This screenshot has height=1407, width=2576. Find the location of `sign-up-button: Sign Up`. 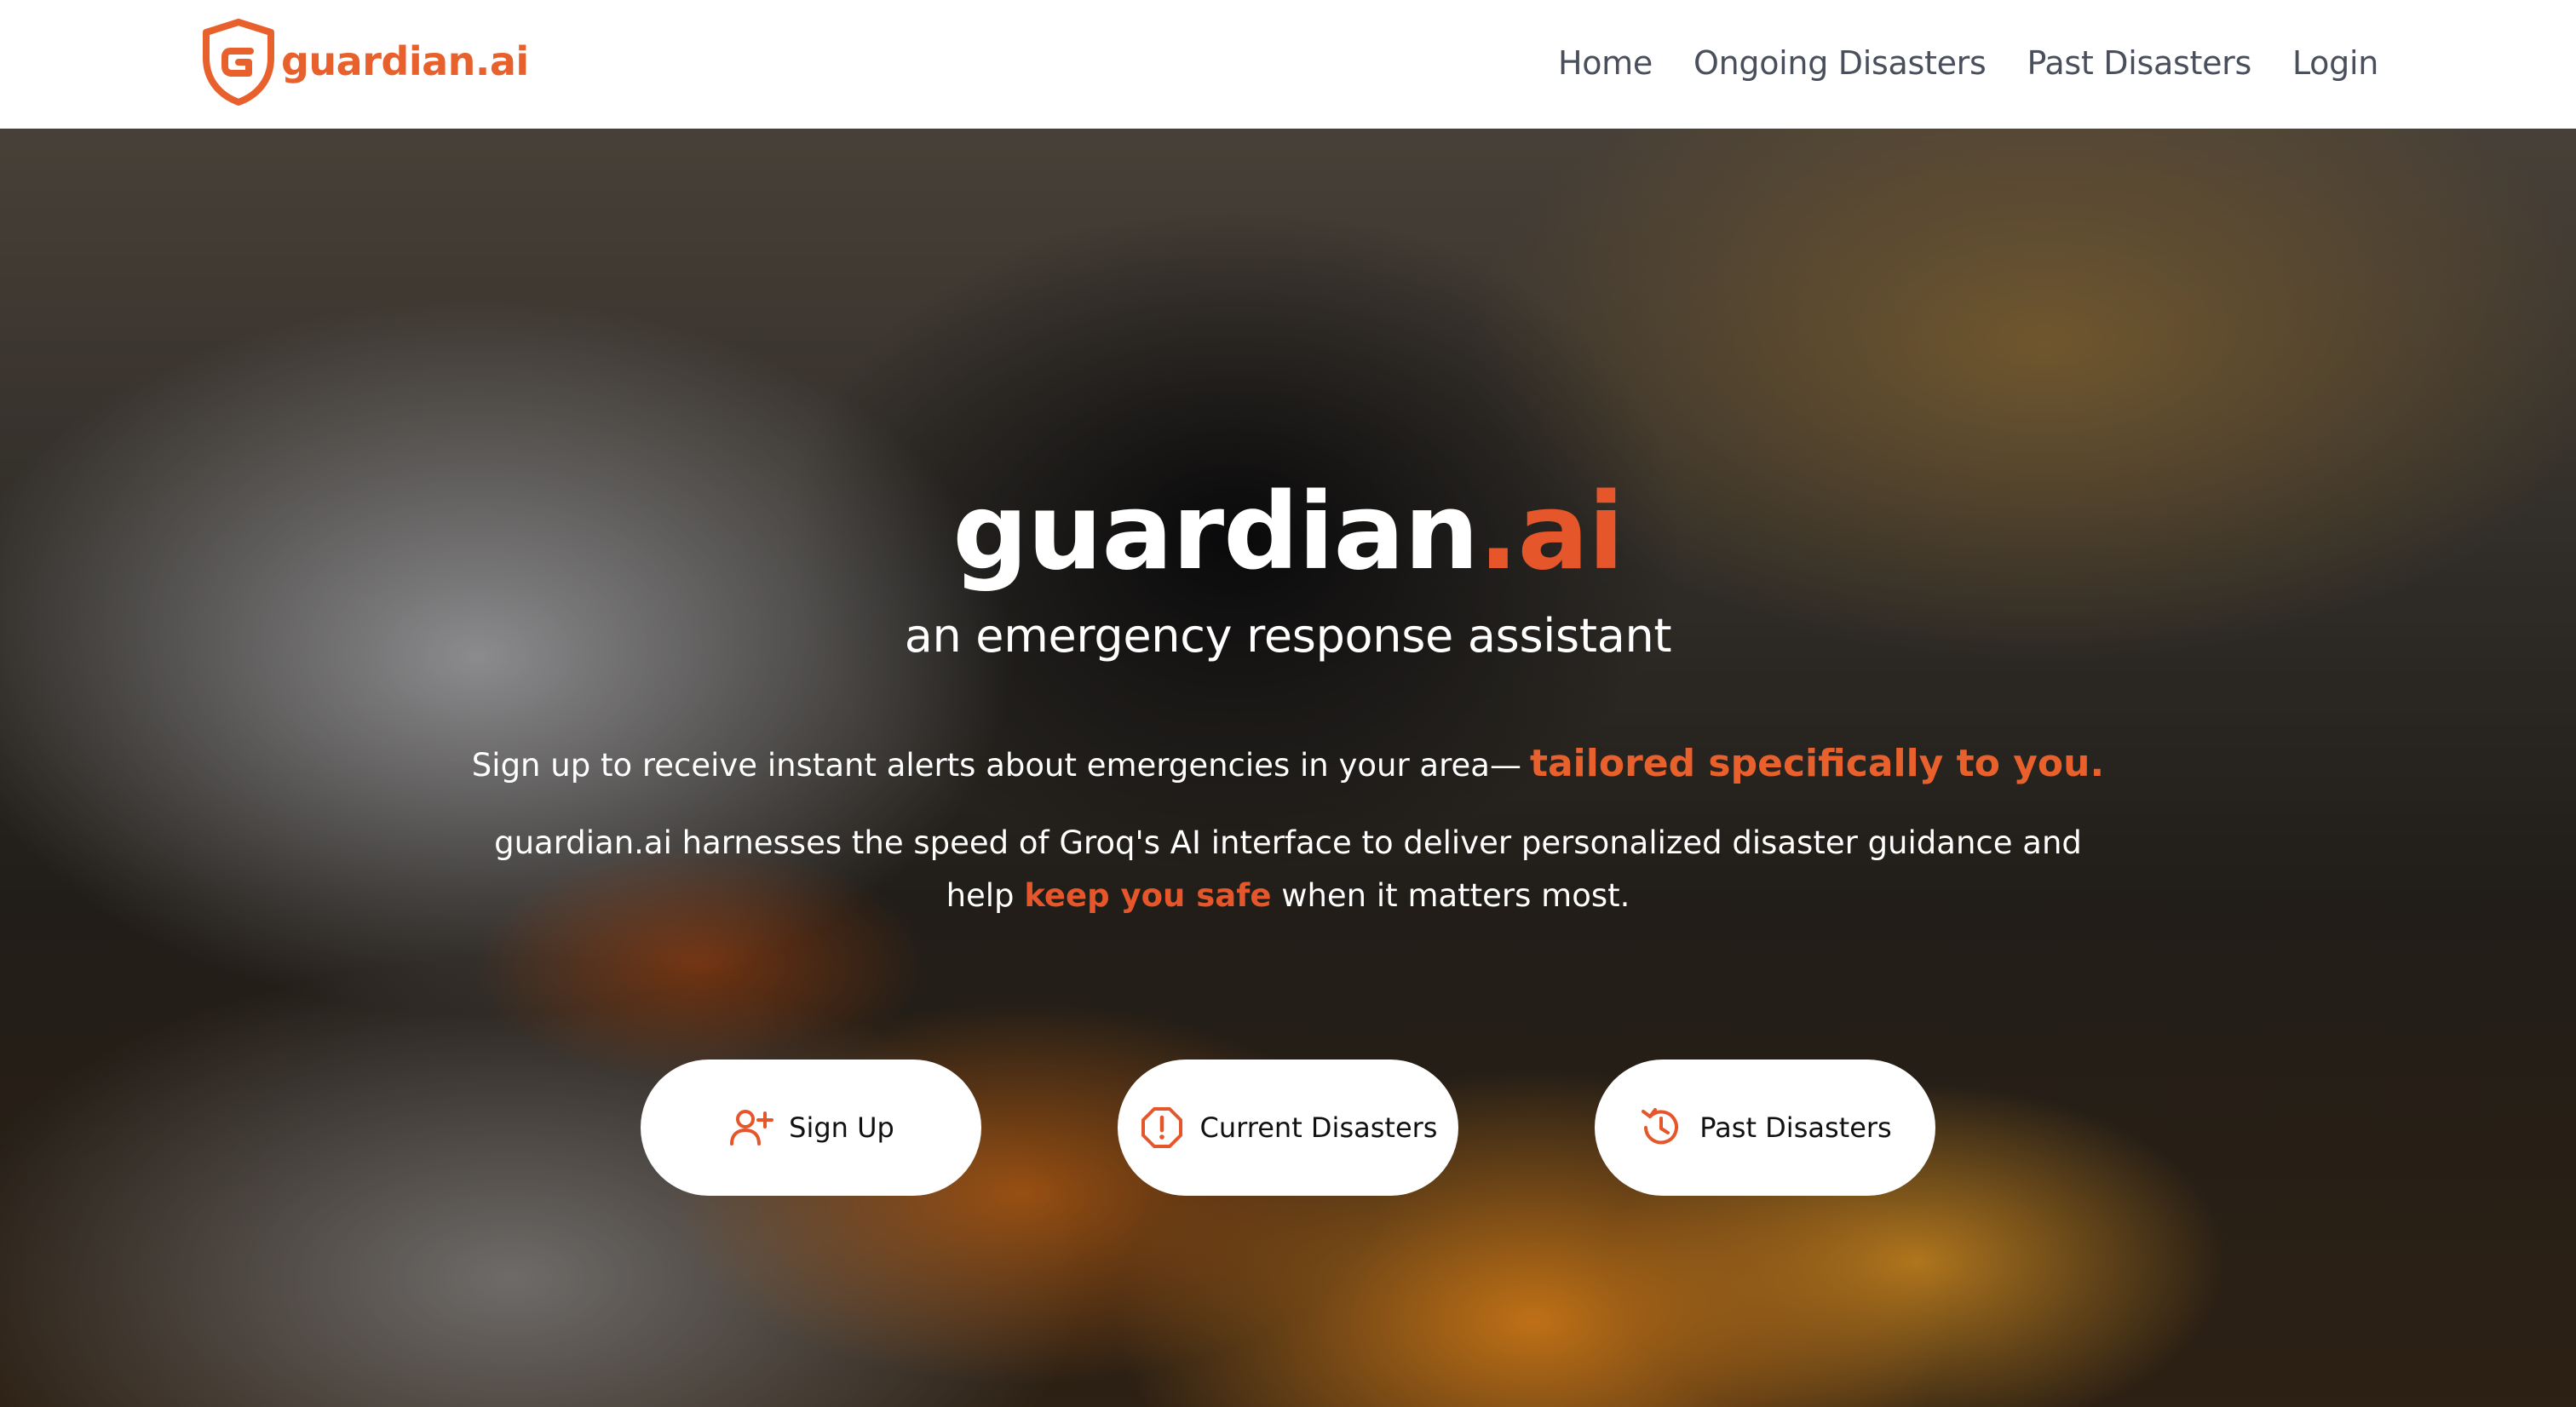

sign-up-button: Sign Up is located at coordinates (811, 1128).